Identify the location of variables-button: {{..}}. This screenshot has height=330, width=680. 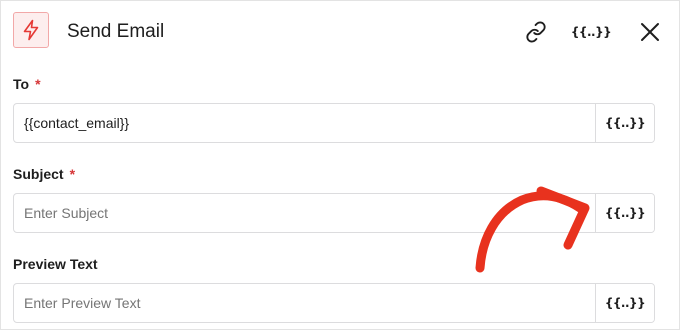
(591, 32).